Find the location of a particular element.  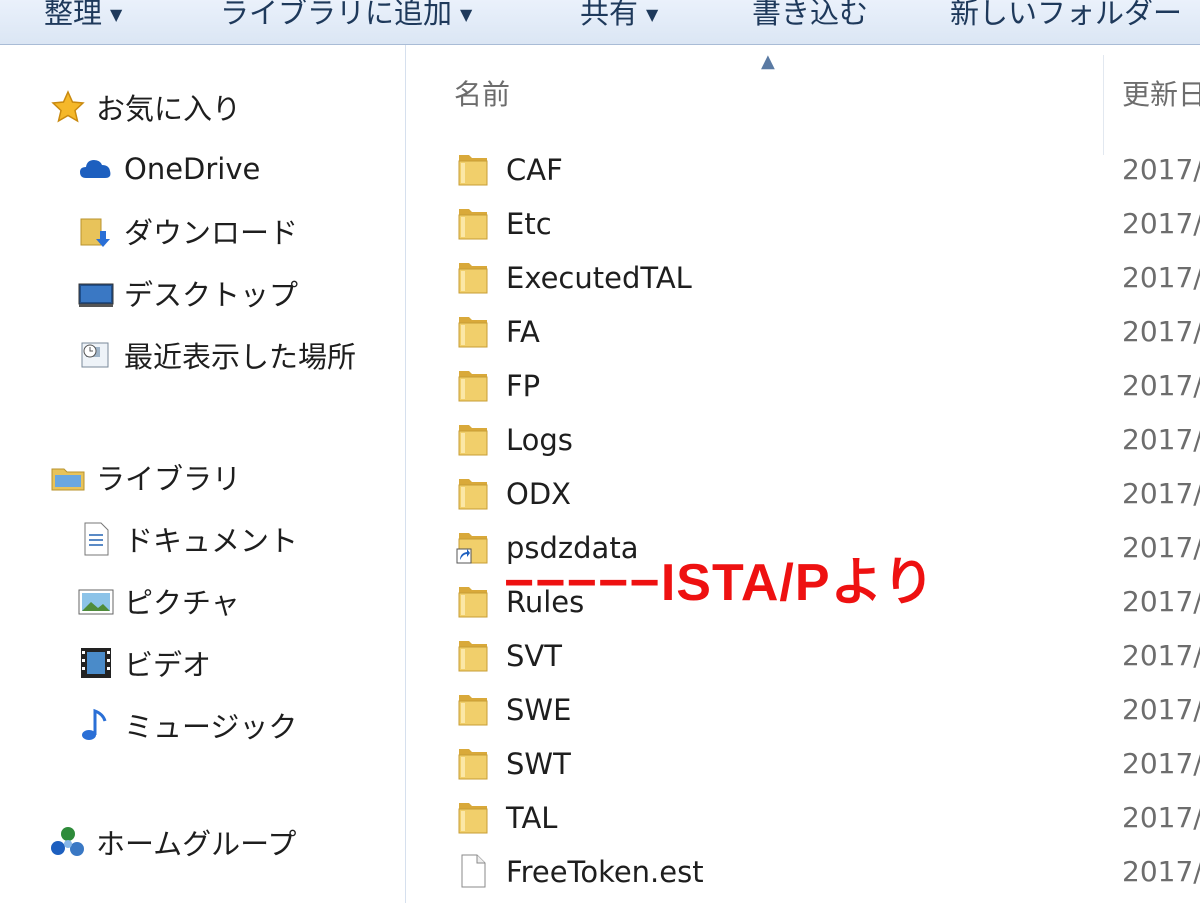

command-bar: 整理 ▼ ライブラリに追加 ▼ 共有 ▼ 書き込む 新しいフォルダー is located at coordinates (600, 22).